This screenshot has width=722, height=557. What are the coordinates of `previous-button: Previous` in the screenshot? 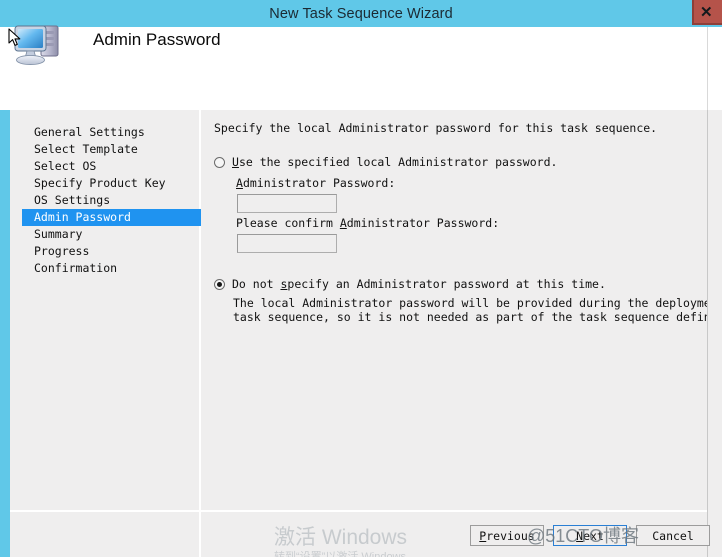 It's located at (507, 535).